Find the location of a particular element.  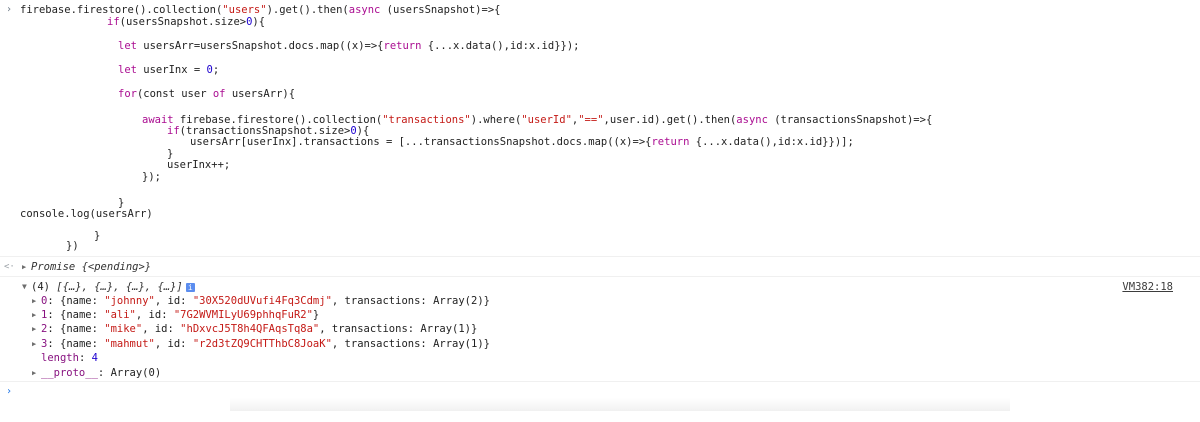

array-preview: [{…}, {…}, {…}, {…}] is located at coordinates (119, 287).